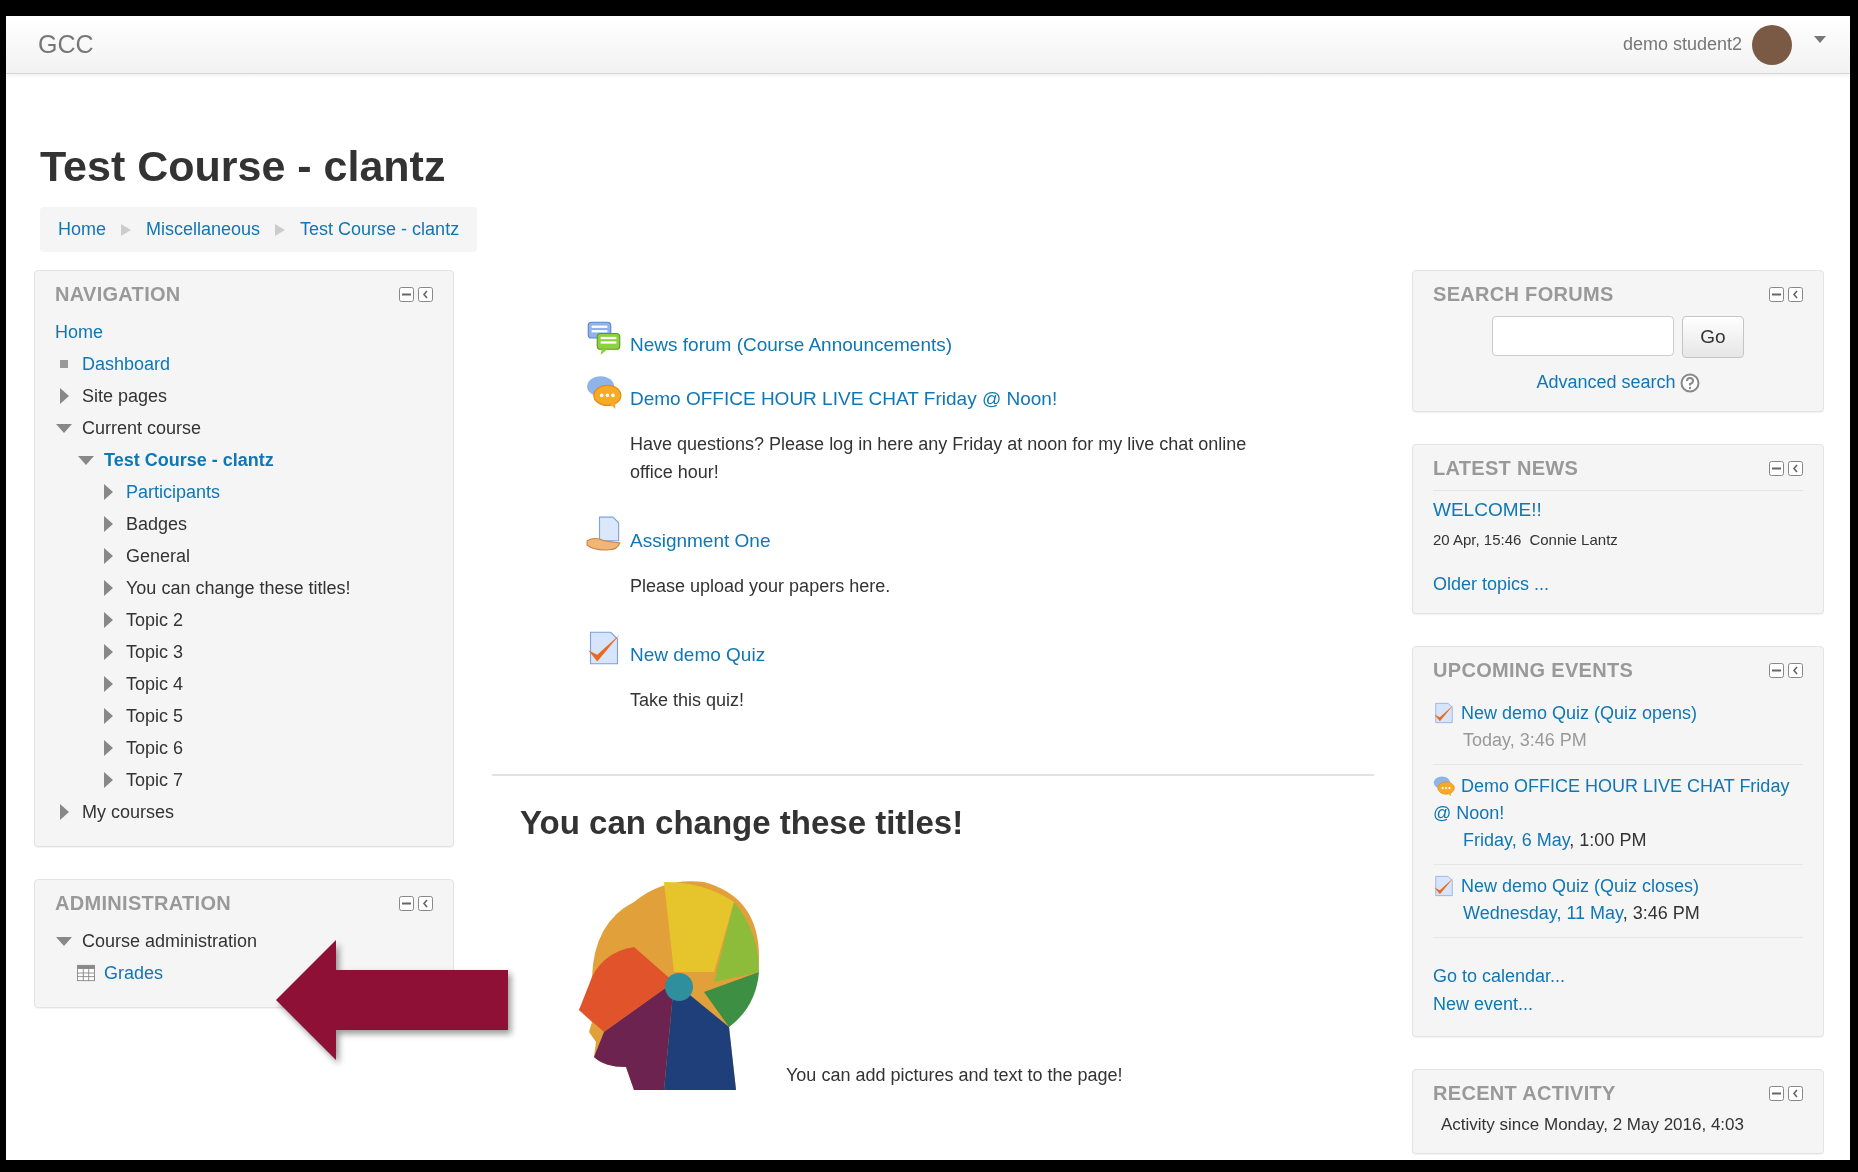 This screenshot has width=1858, height=1172. Describe the element at coordinates (742, 823) in the screenshot. I see `section-title: You can change these titles!` at that location.